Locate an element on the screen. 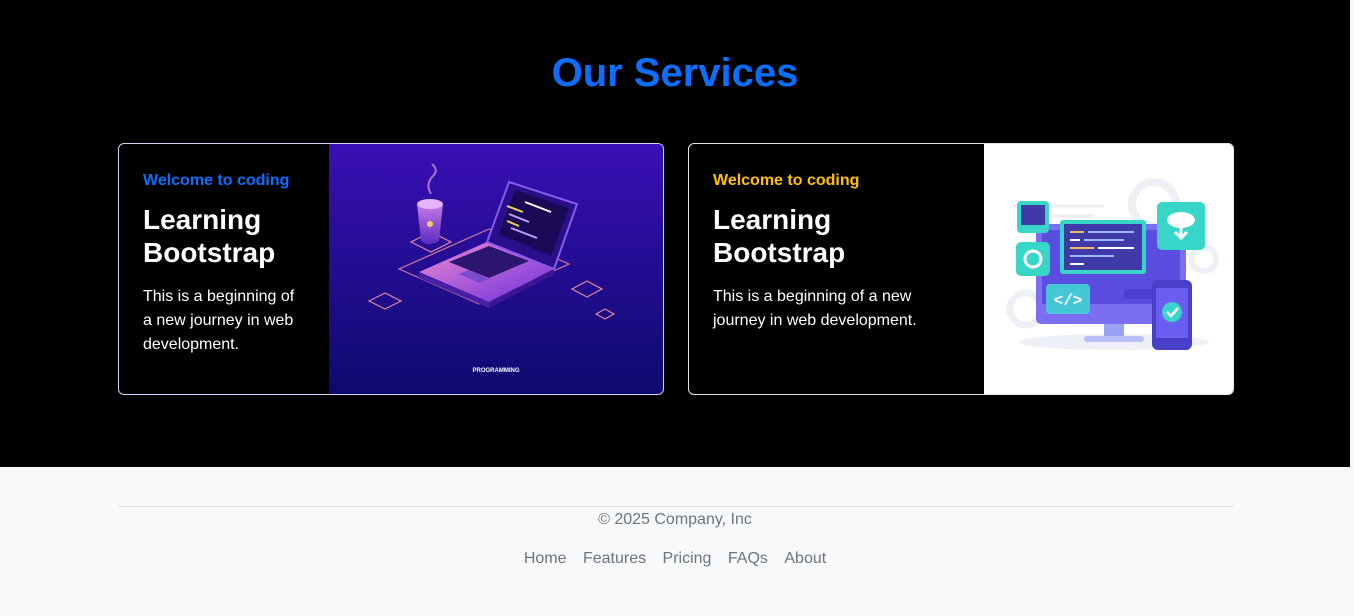  footer-divider is located at coordinates (676, 506).